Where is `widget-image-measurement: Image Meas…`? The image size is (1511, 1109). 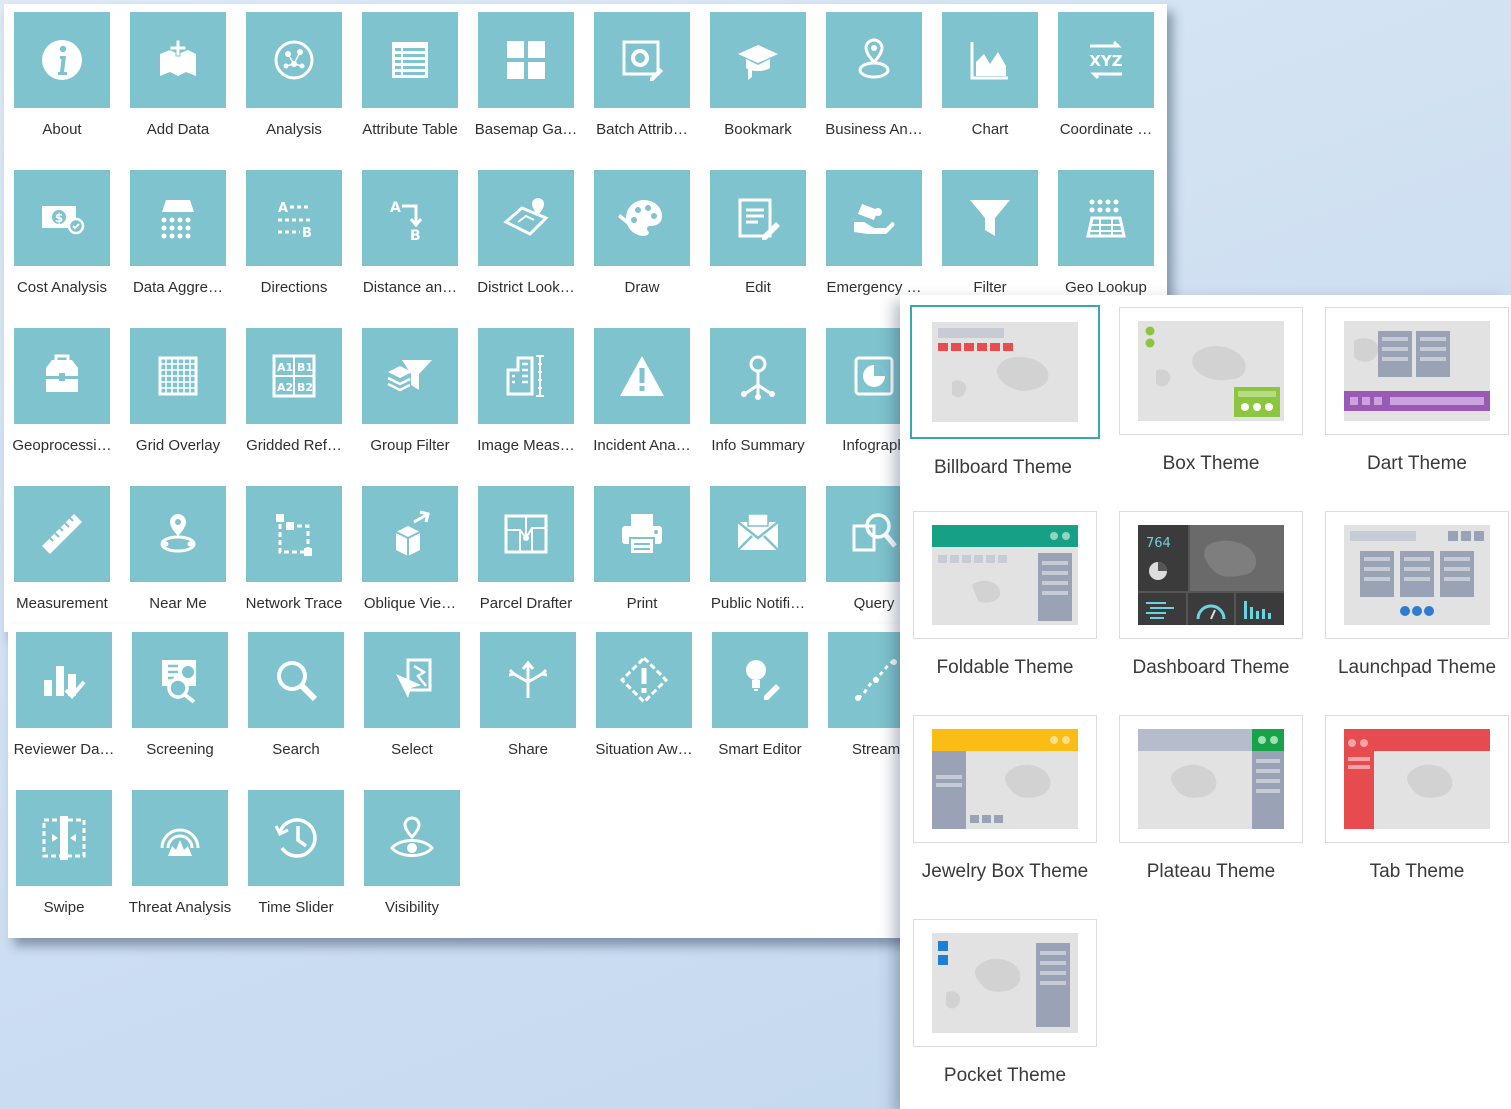 widget-image-measurement: Image Meas… is located at coordinates (526, 391).